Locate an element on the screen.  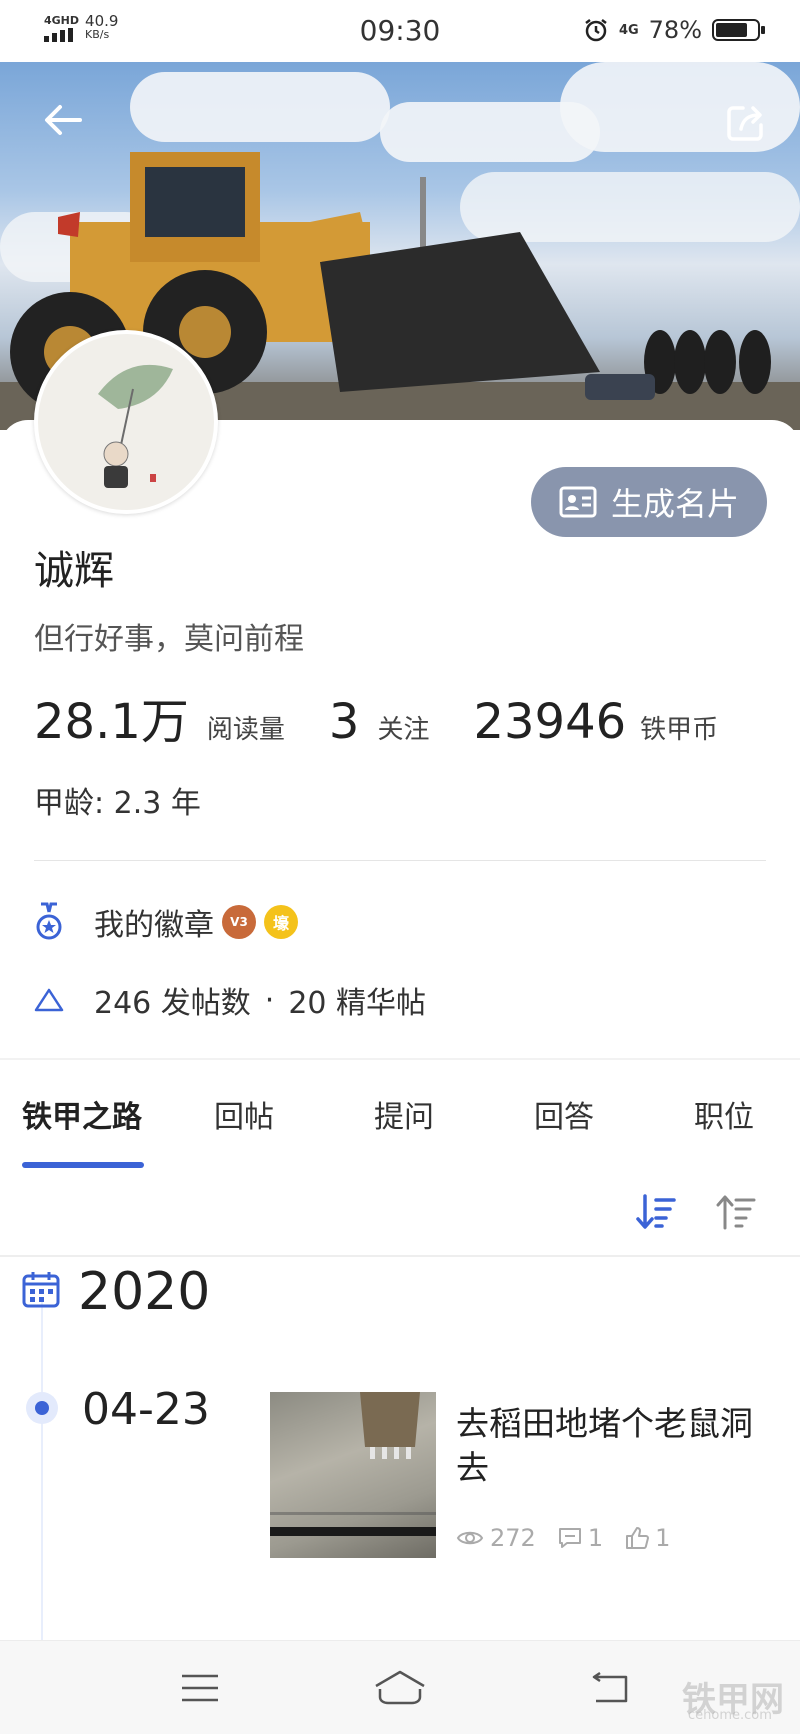
calendar-icon is located at coordinates (41, 1289).